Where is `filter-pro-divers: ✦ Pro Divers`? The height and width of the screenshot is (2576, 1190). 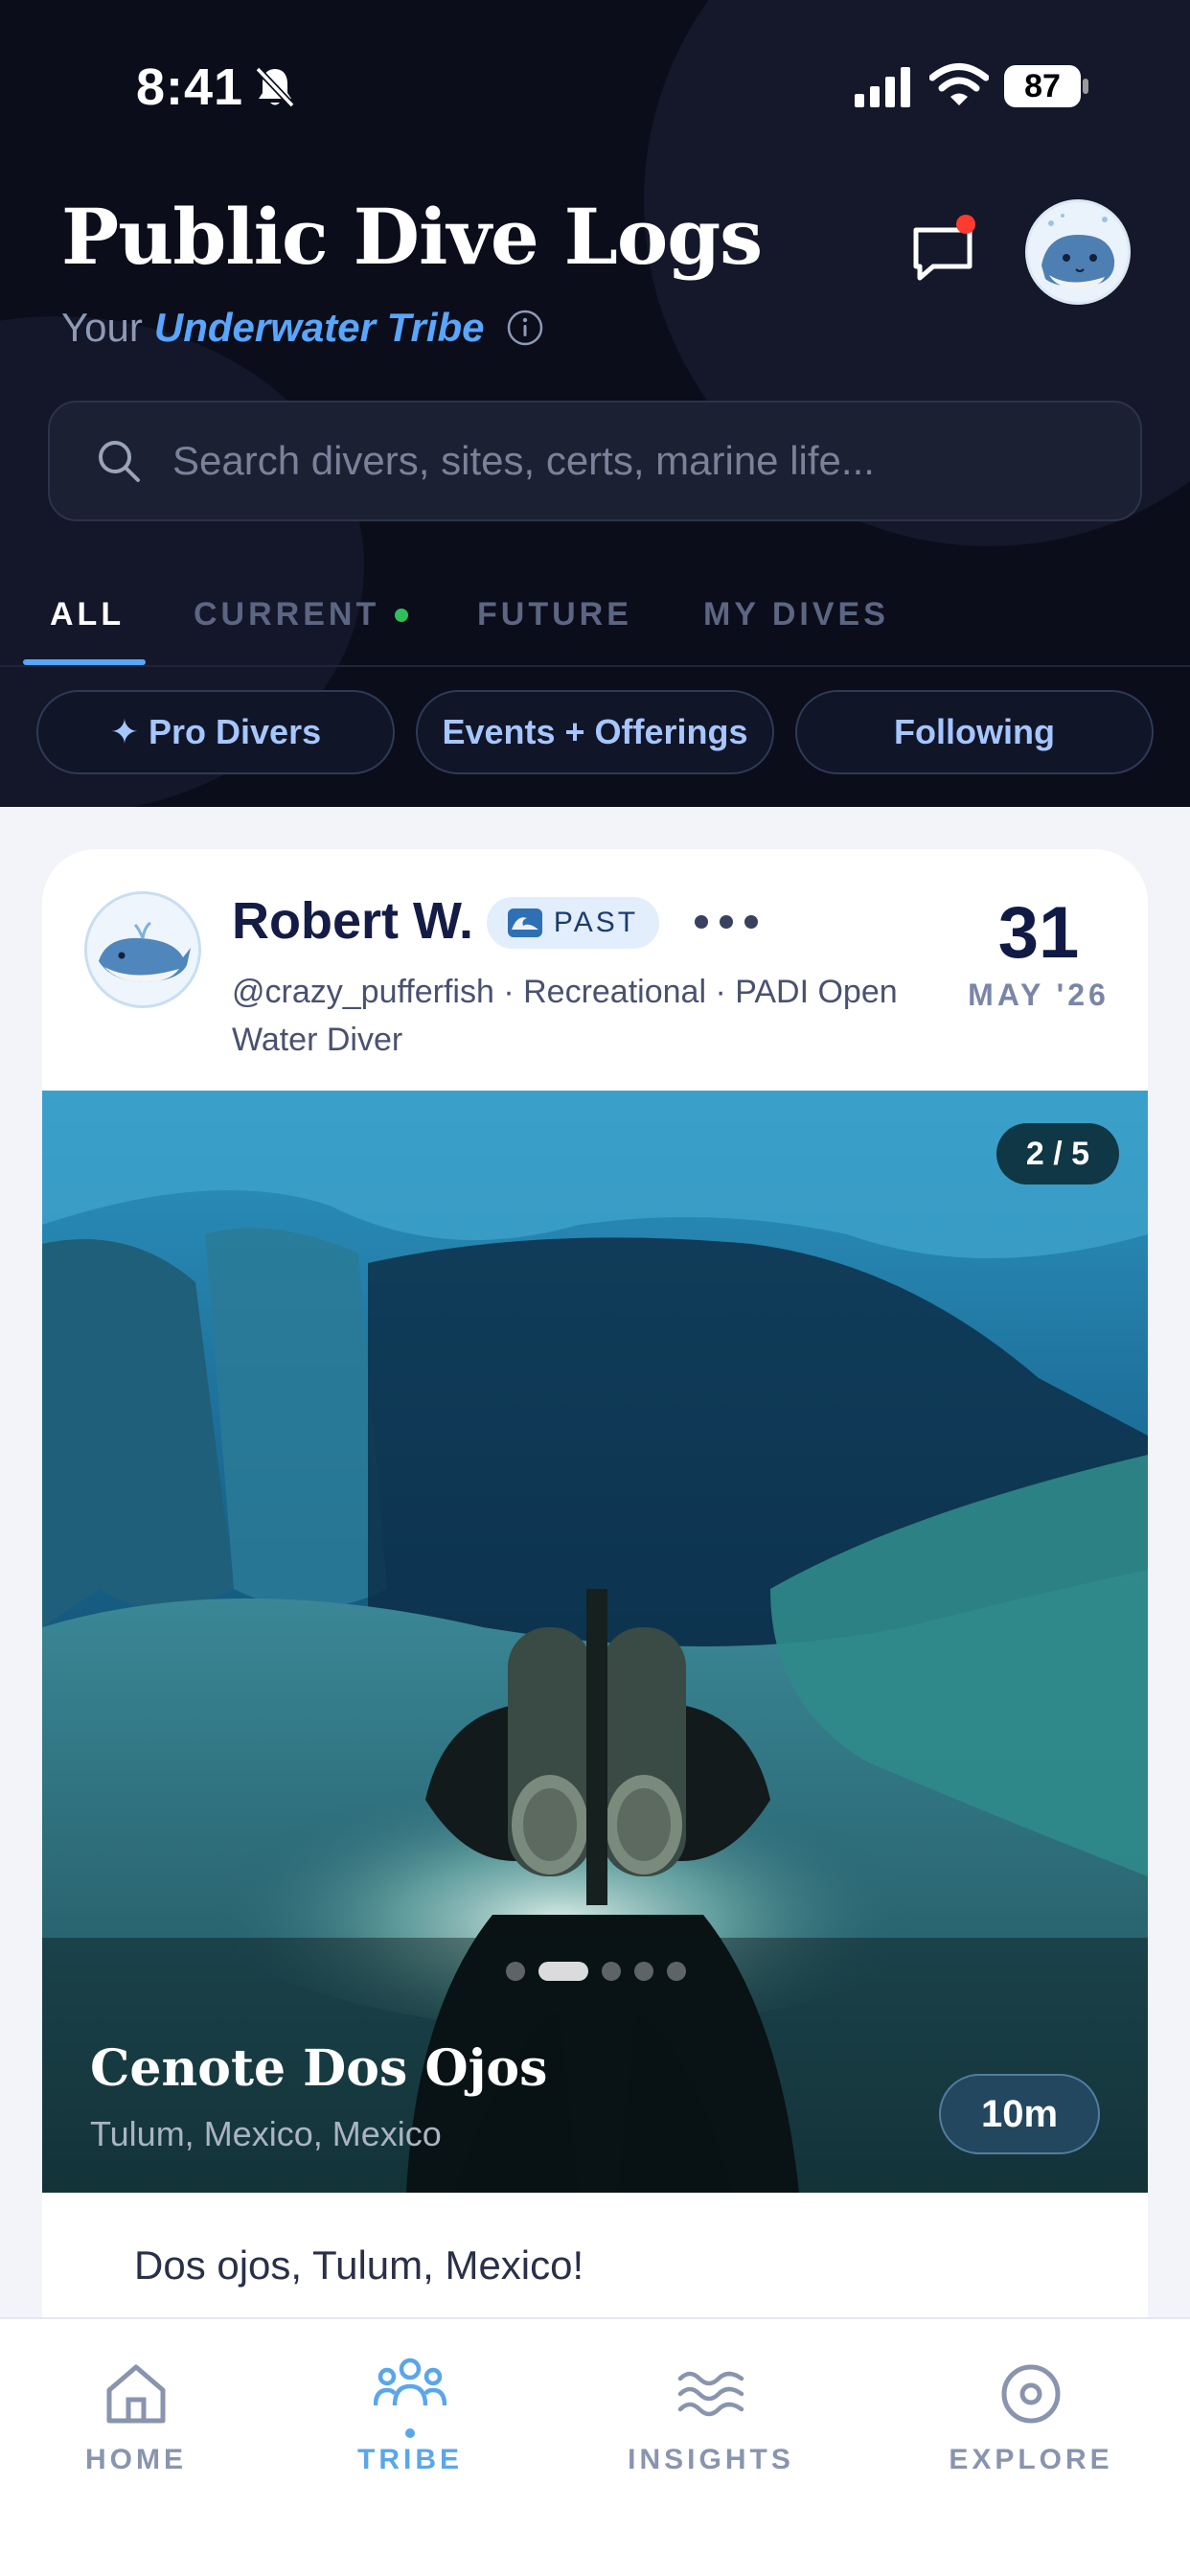 filter-pro-divers: ✦ Pro Divers is located at coordinates (216, 732).